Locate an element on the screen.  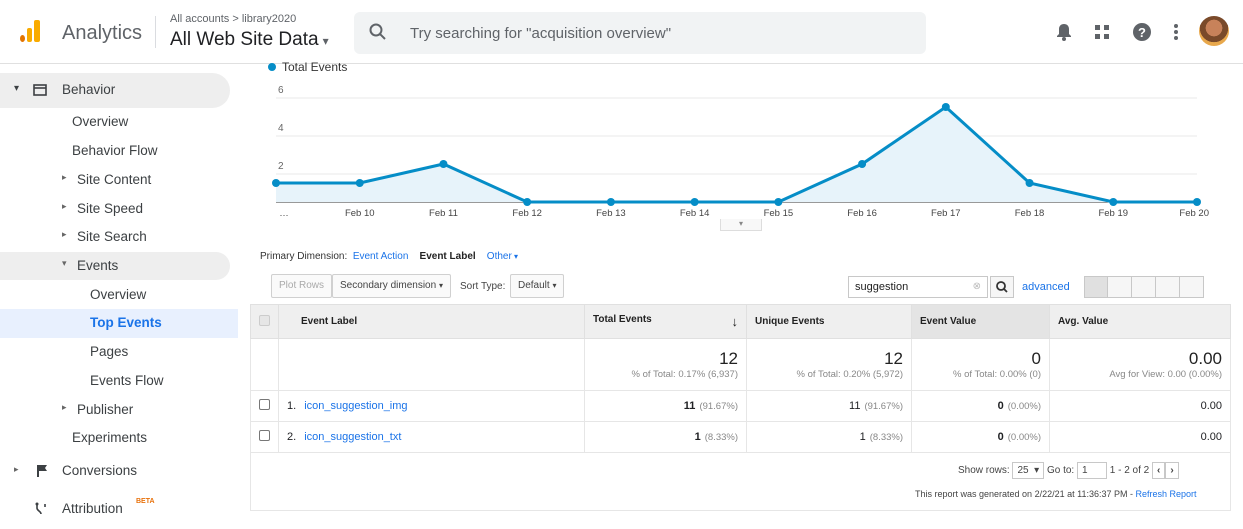
x-tick-label: Feb 17 is located at coordinates (946, 213).